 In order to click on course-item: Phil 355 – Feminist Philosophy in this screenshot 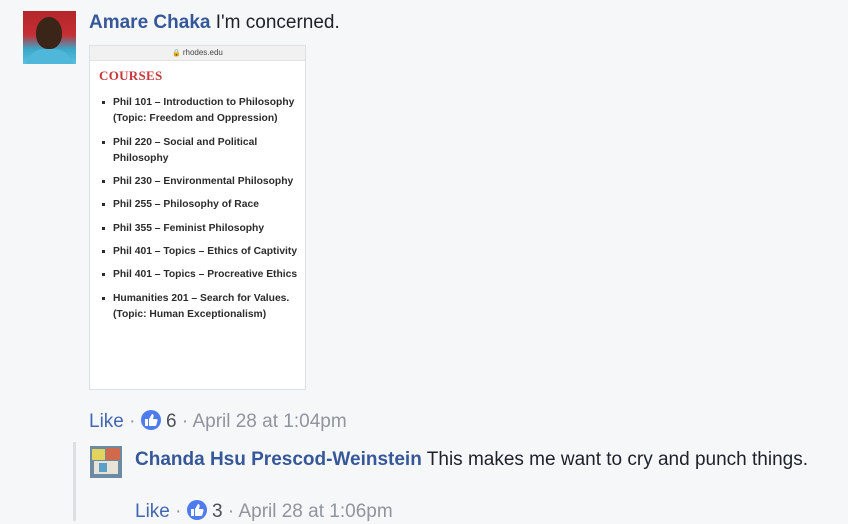, I will do `click(200, 229)`.